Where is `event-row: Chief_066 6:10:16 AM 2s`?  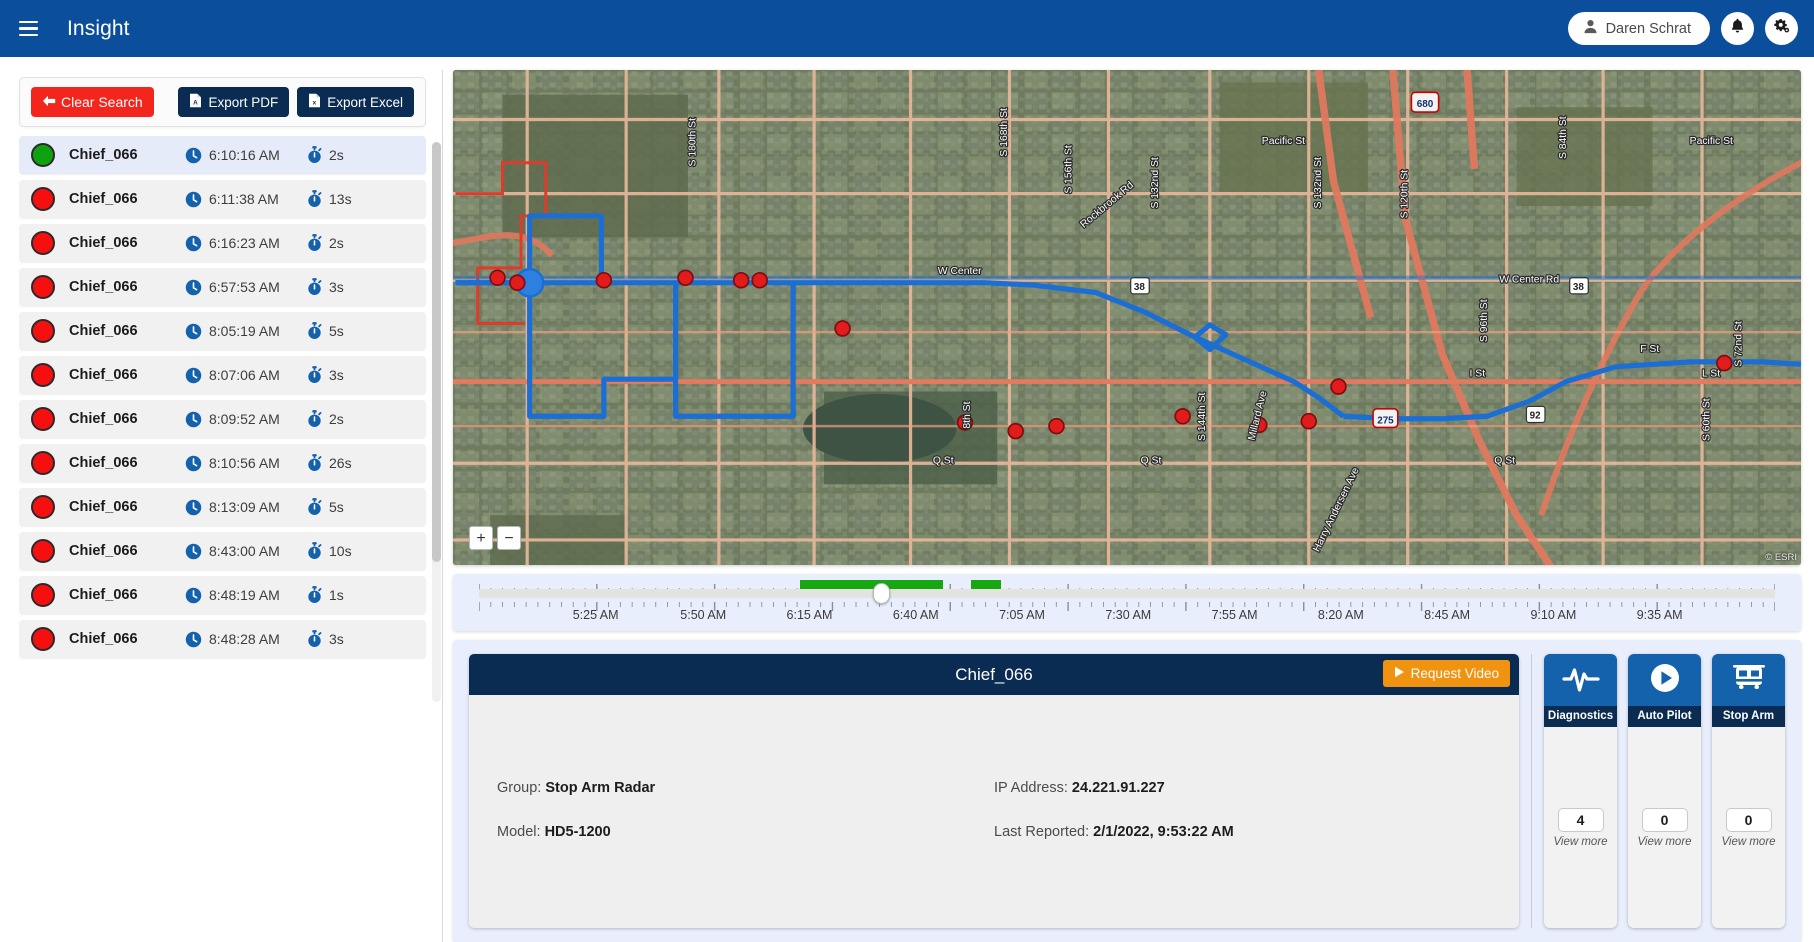
event-row: Chief_066 6:10:16 AM 2s is located at coordinates (222, 155).